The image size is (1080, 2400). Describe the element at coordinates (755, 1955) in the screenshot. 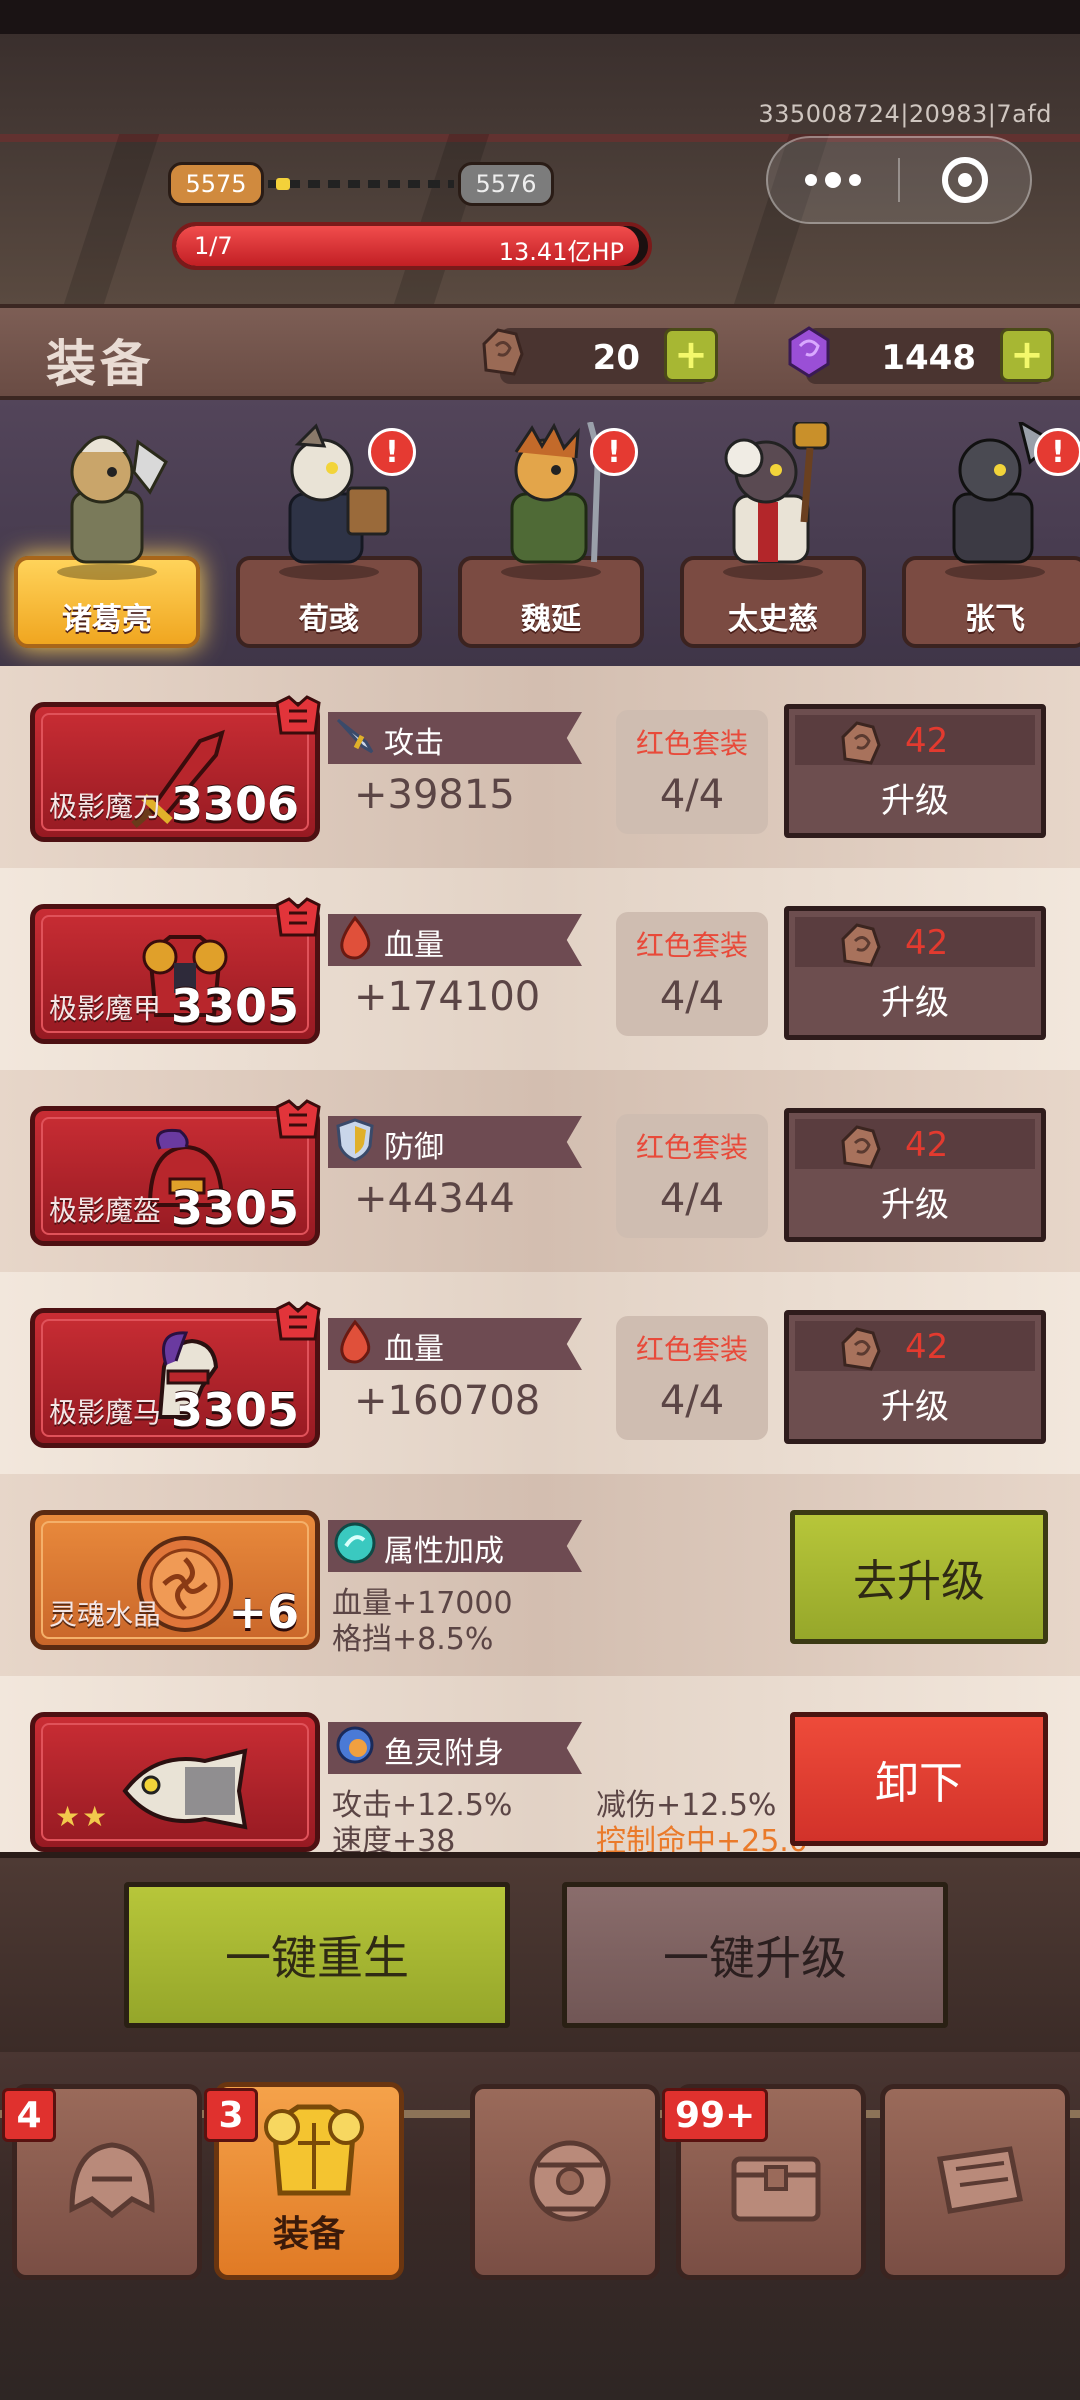

I see `one-click-upgrade-button: 一键升级` at that location.